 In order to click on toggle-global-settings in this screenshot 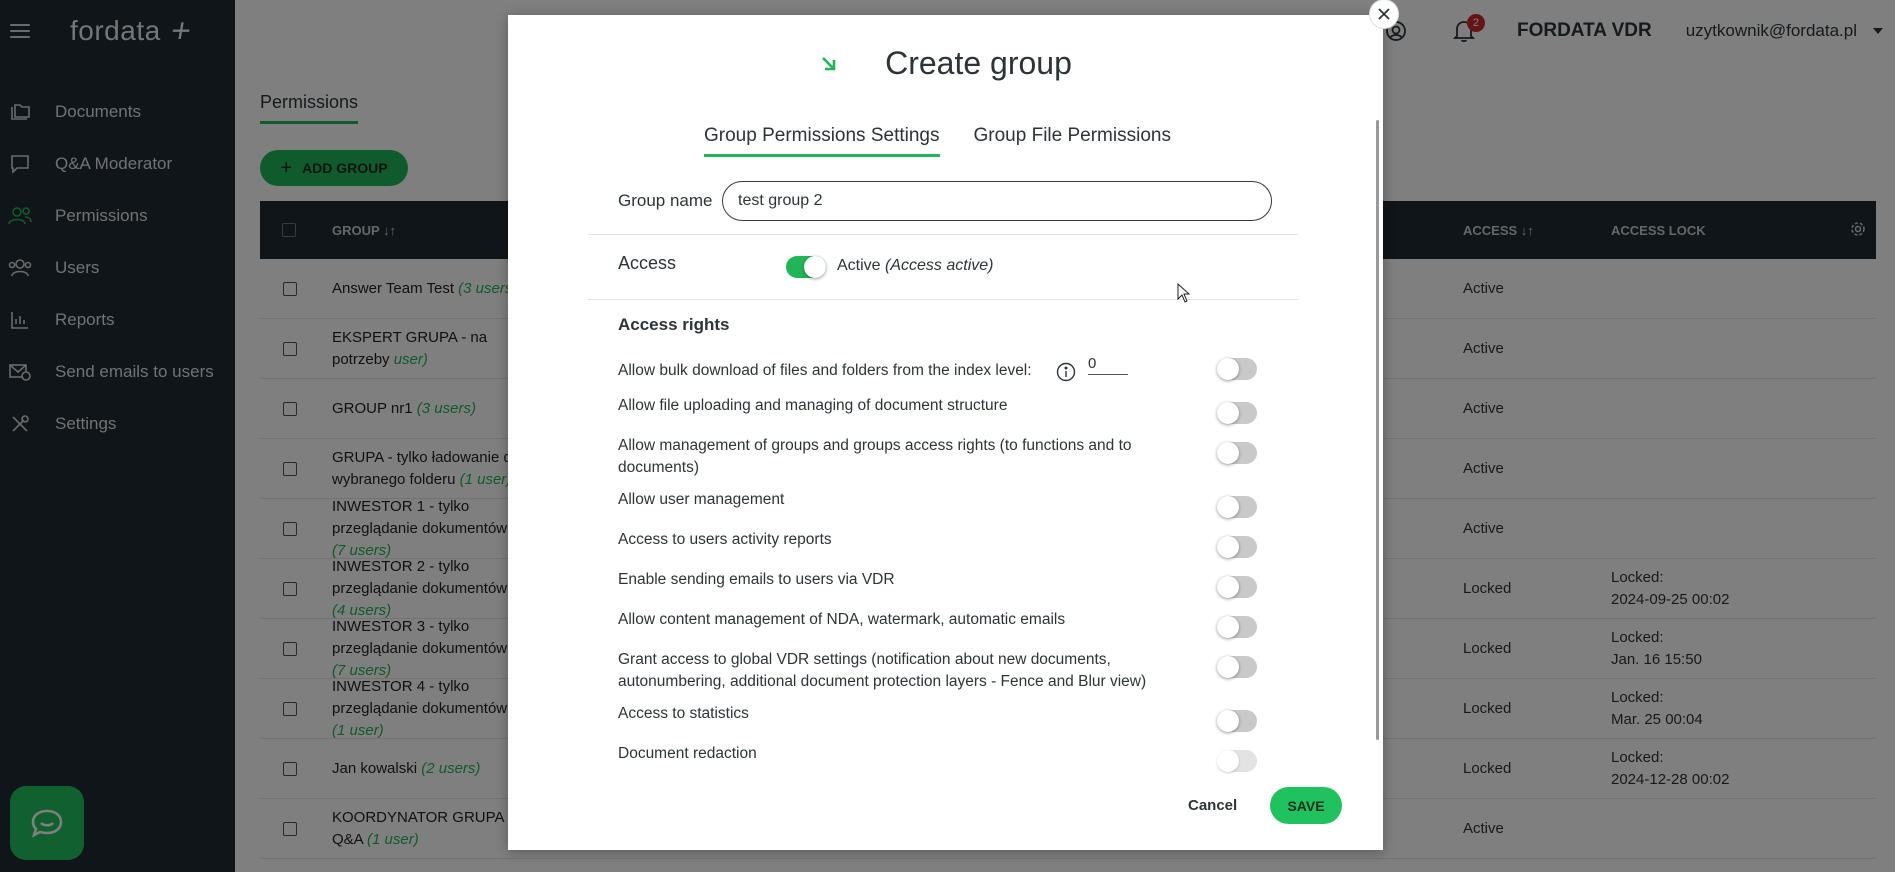, I will do `click(1237, 667)`.